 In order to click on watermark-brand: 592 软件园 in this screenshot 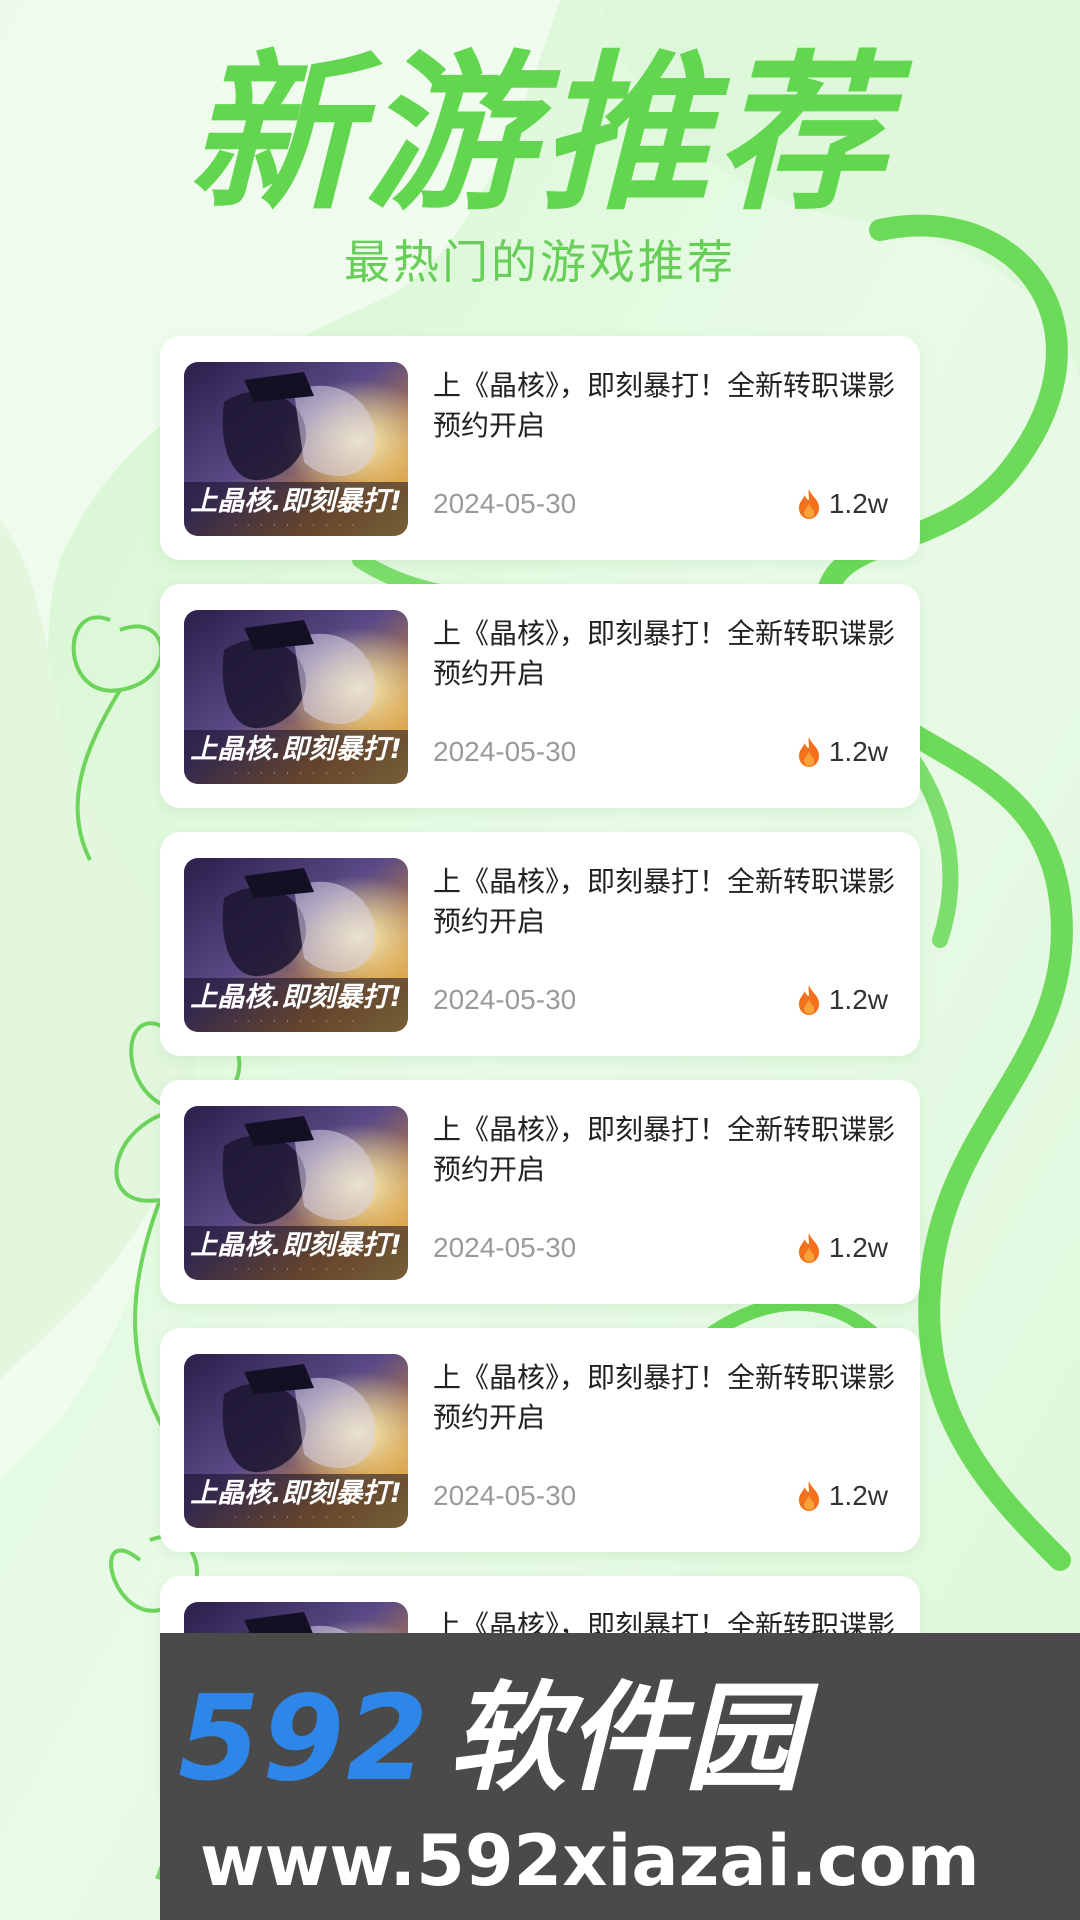, I will do `click(490, 1738)`.